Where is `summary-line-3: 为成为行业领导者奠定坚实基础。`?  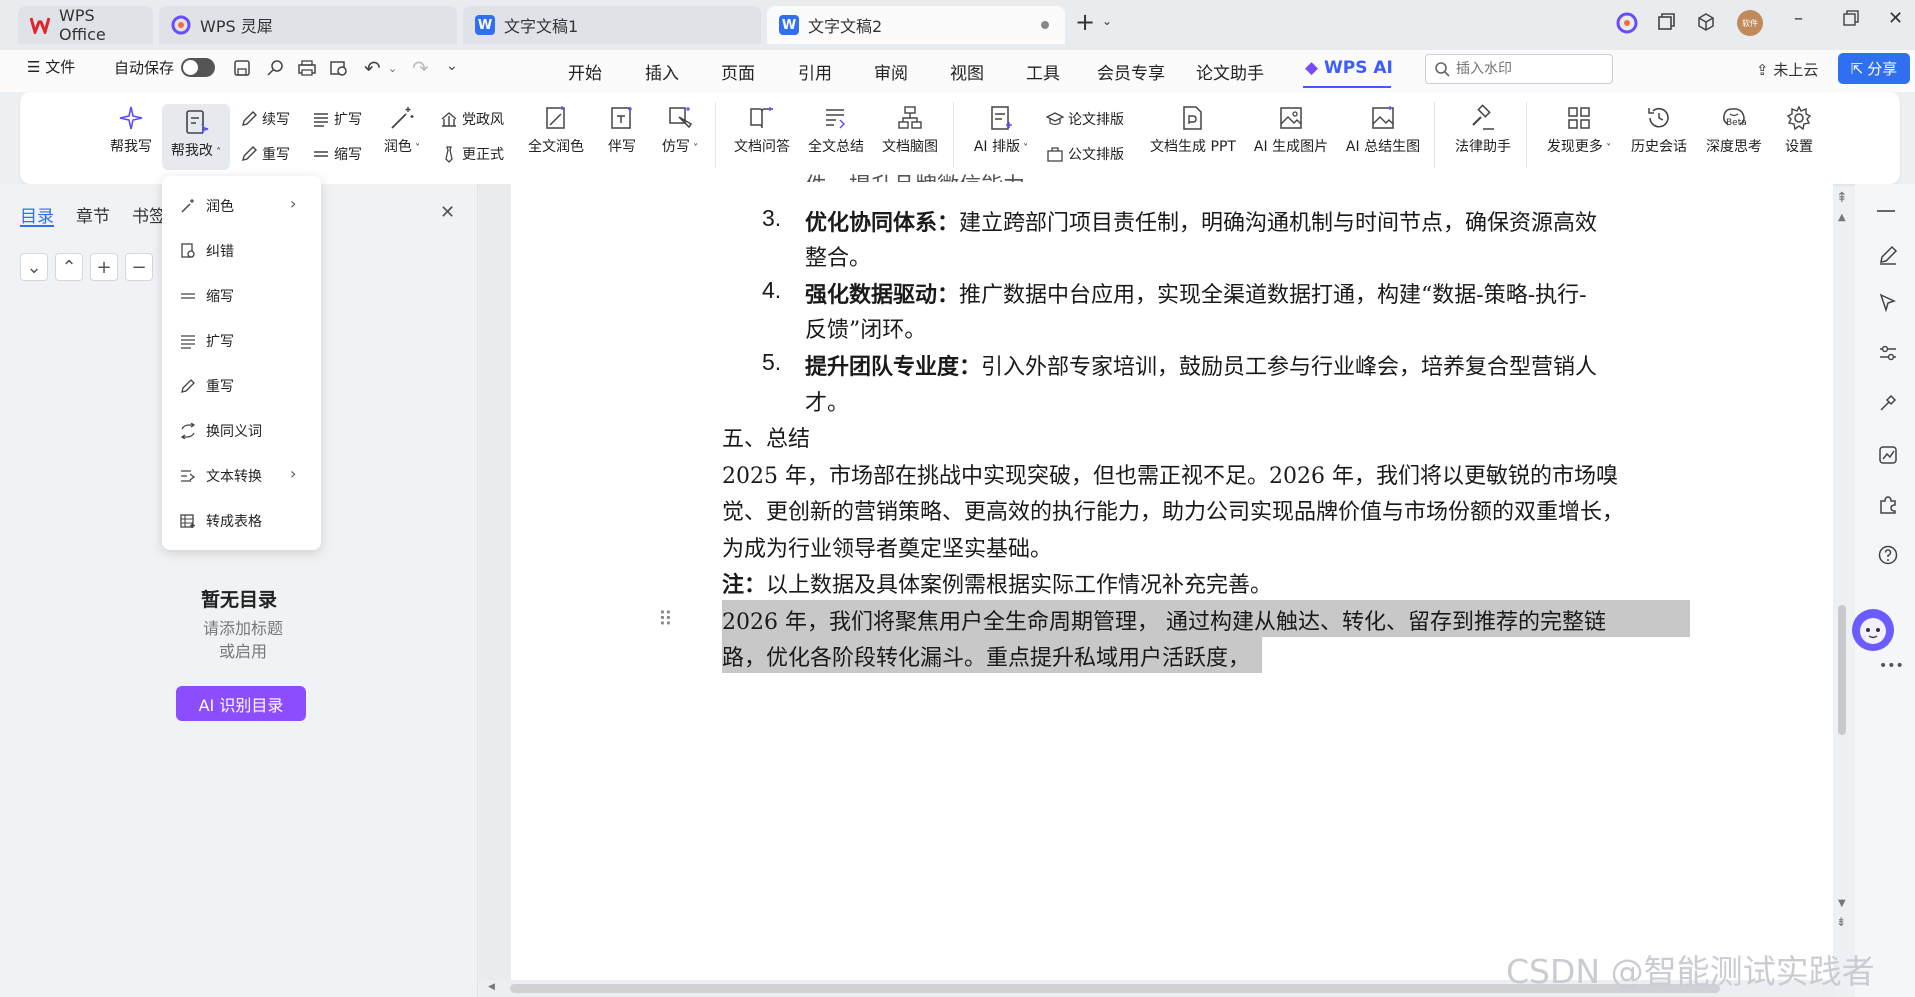 summary-line-3: 为成为行业领导者奠定坚实基础。 is located at coordinates (887, 547).